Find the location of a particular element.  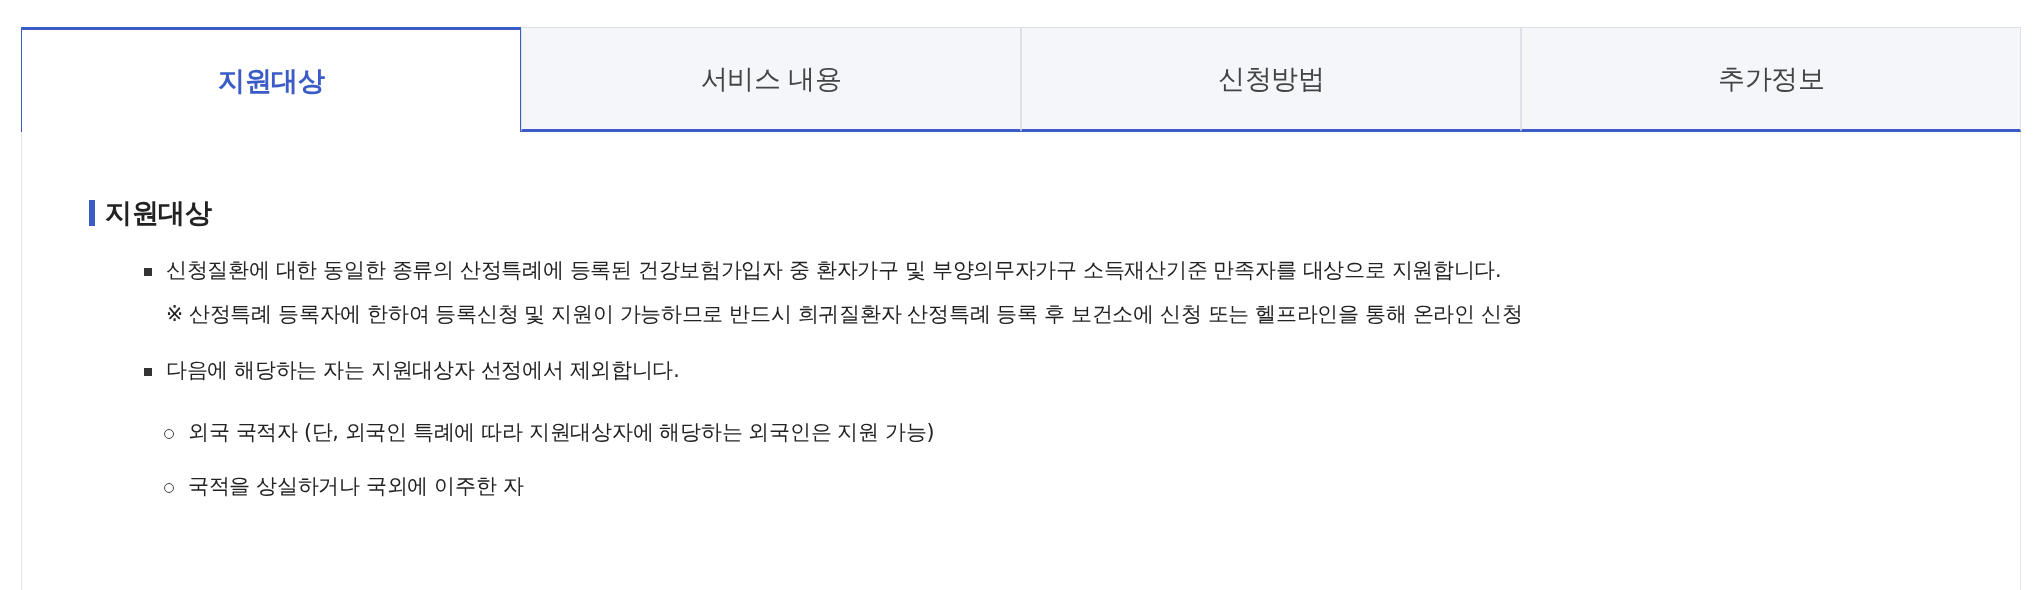

section-heading: 지원대상 is located at coordinates (1054, 213).